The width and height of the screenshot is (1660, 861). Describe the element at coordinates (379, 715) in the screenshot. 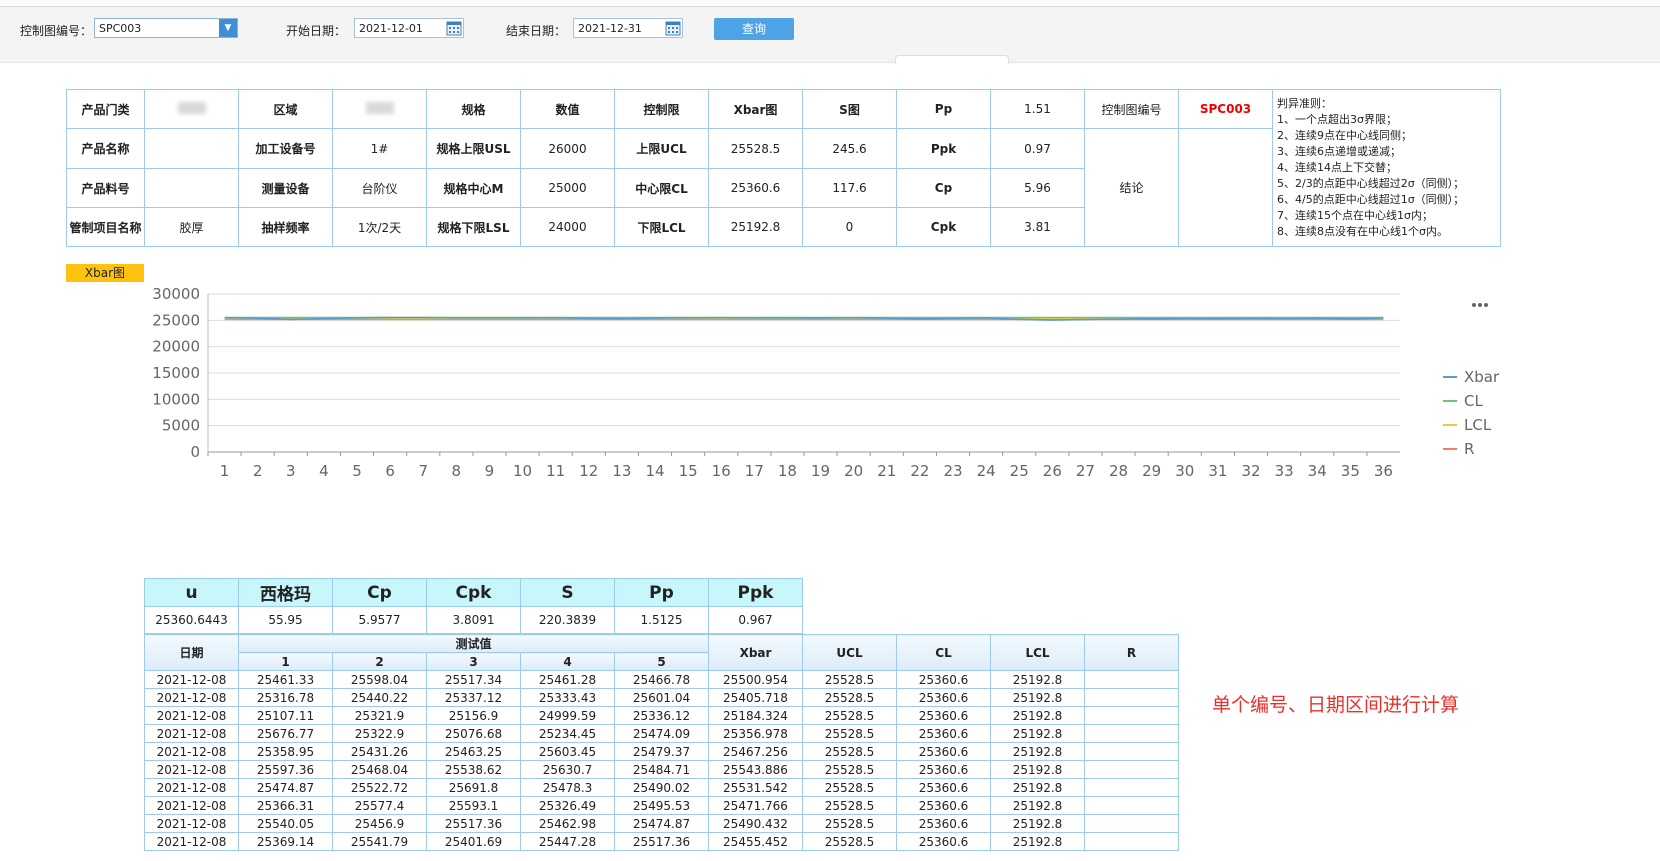

I see `table-cell: 25321.9` at that location.